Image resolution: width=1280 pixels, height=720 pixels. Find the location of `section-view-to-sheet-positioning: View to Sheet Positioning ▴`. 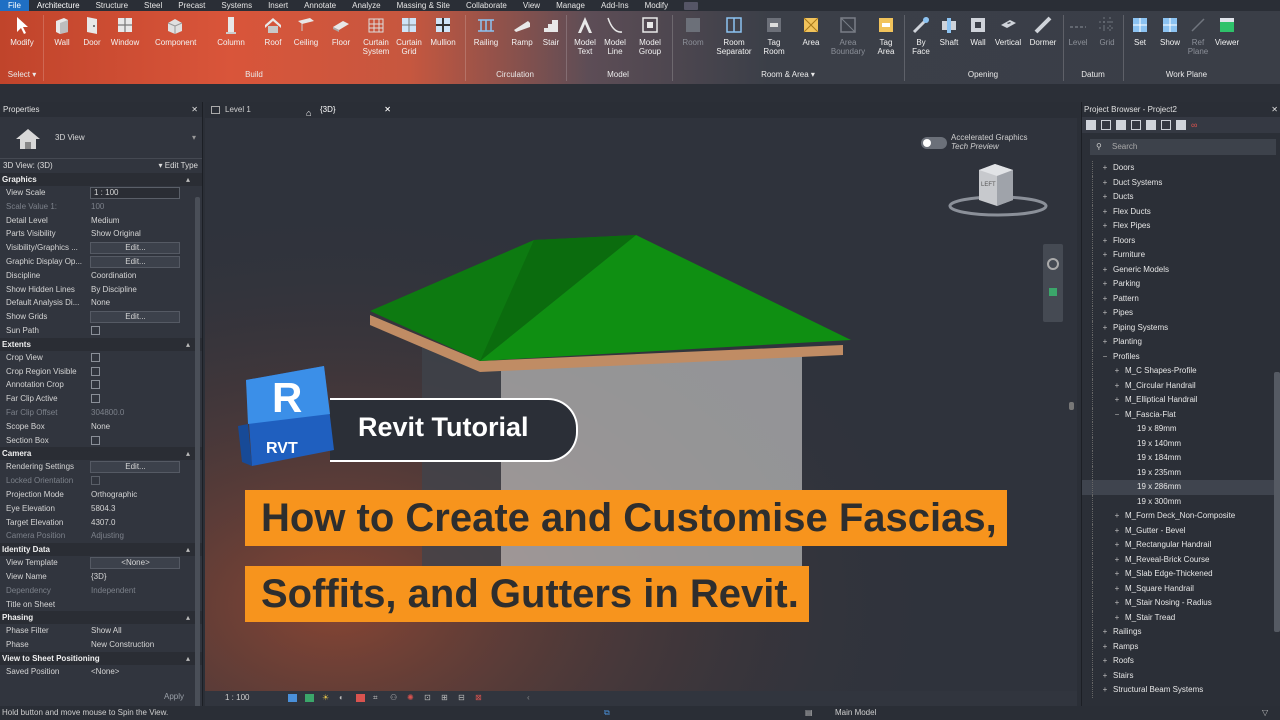

section-view-to-sheet-positioning: View to Sheet Positioning ▴ is located at coordinates (101, 658).